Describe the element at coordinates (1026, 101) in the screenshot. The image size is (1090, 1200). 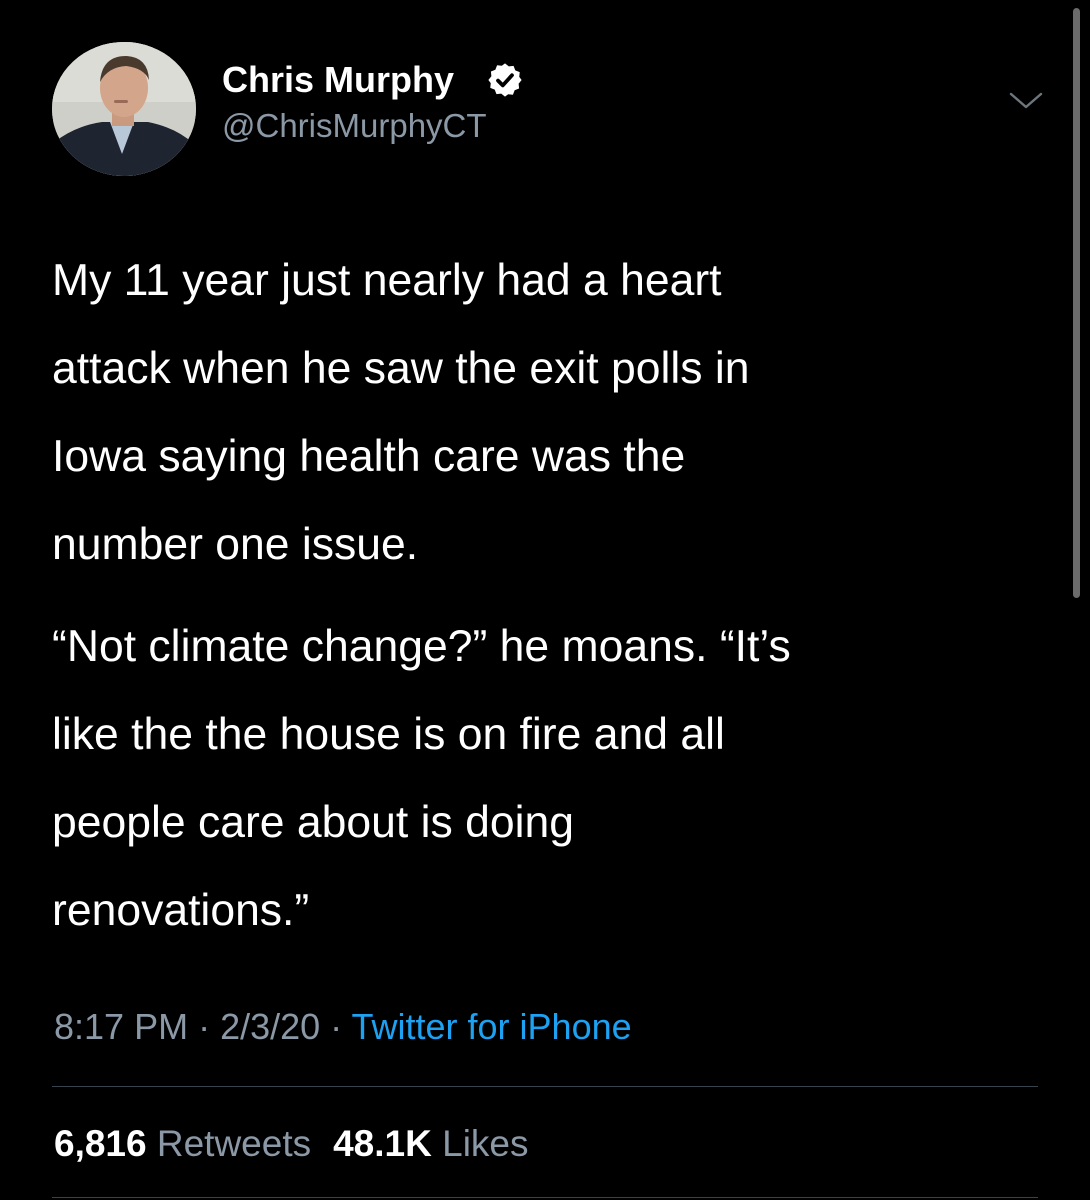
I see `chevron-down-icon` at that location.